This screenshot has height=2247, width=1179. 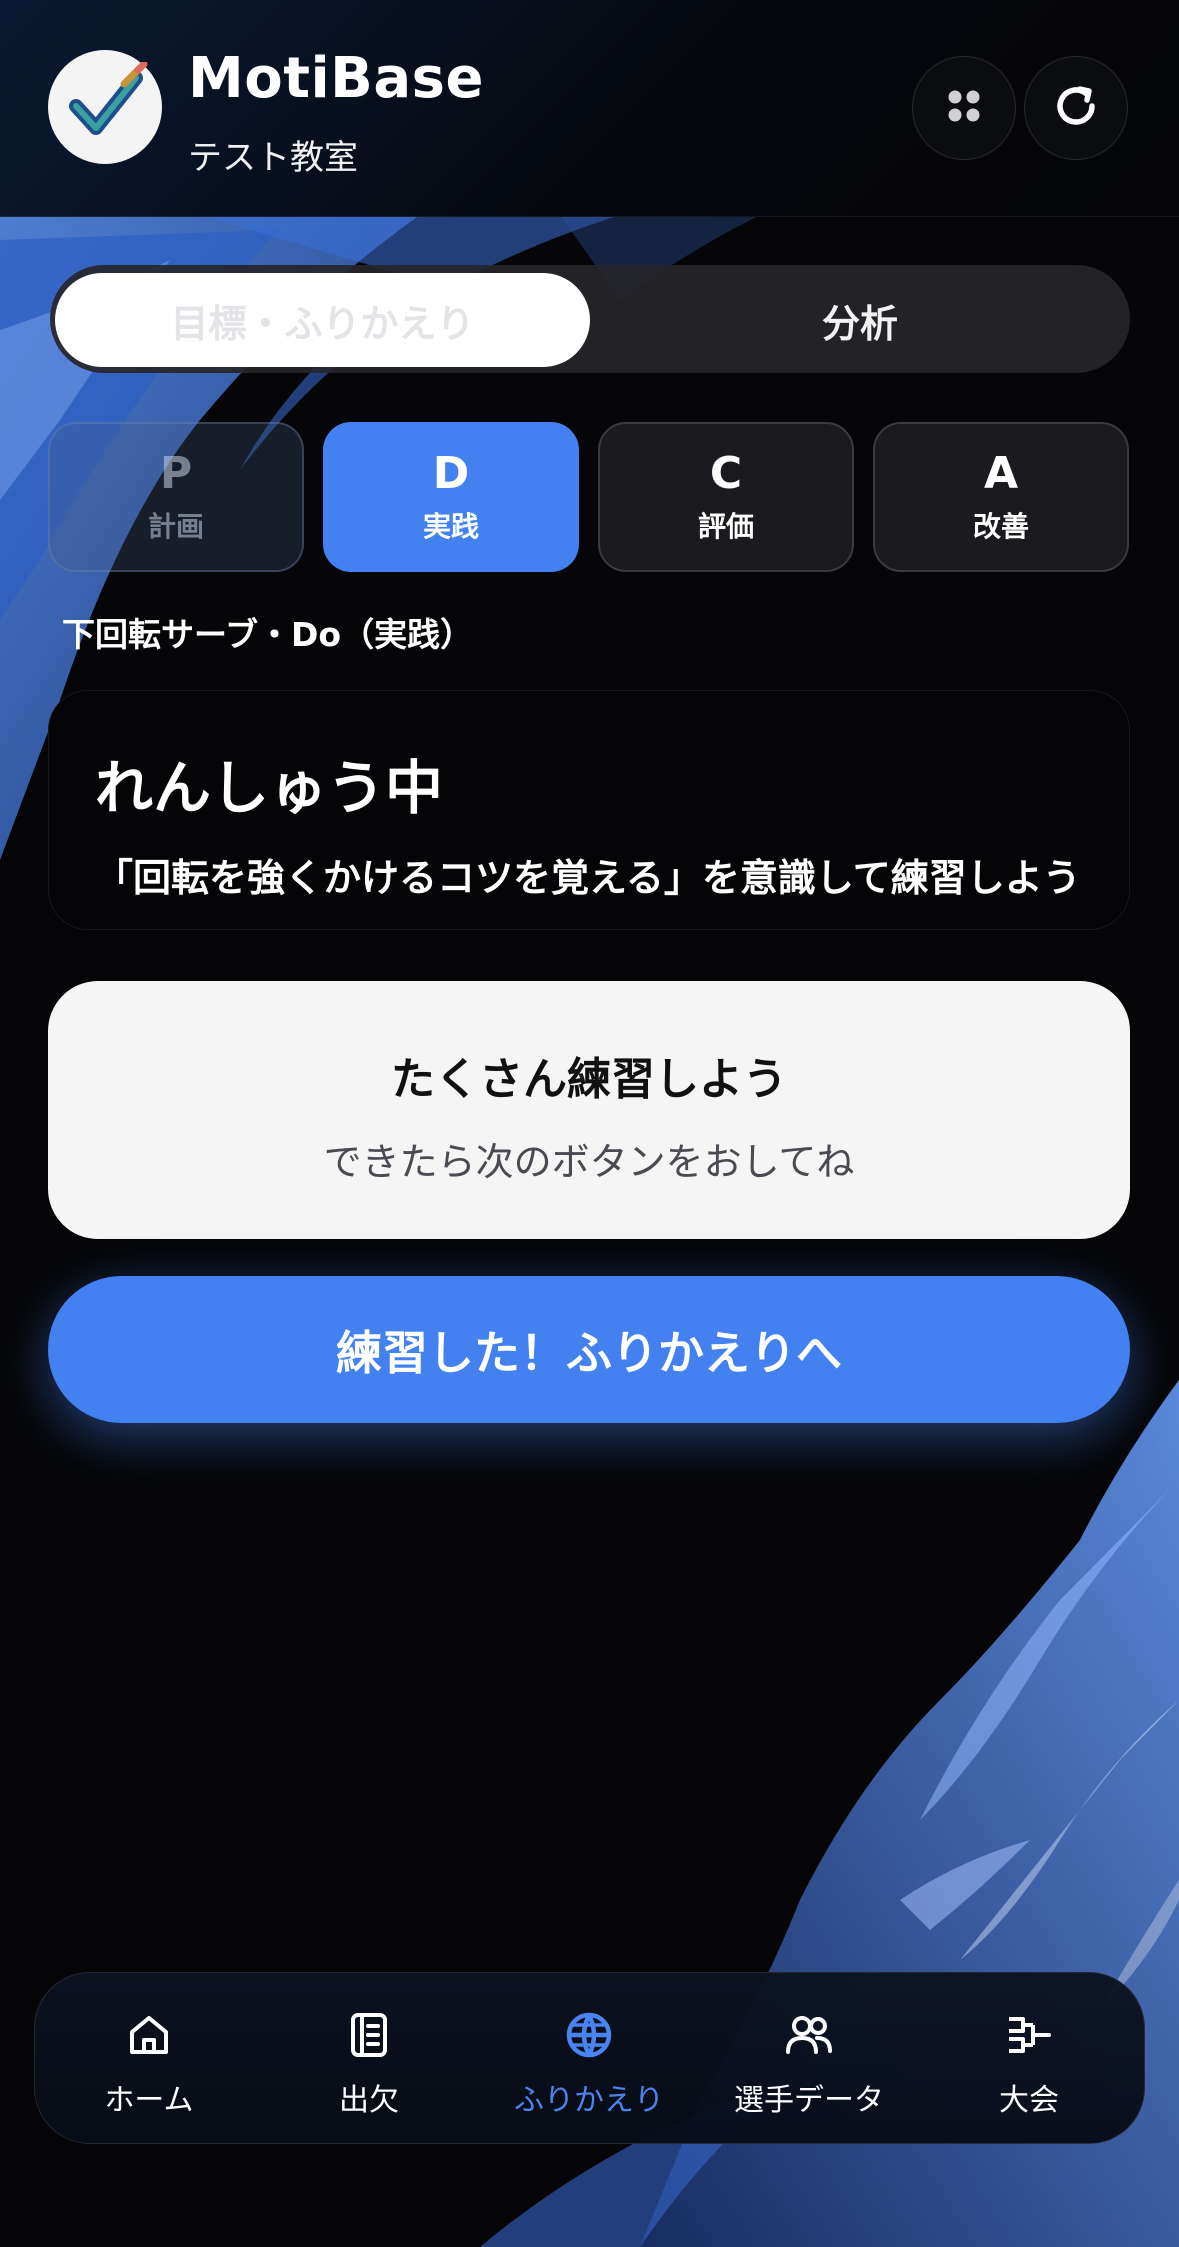 I want to click on nav-item-player-data: 選手データ, so click(x=809, y=2059).